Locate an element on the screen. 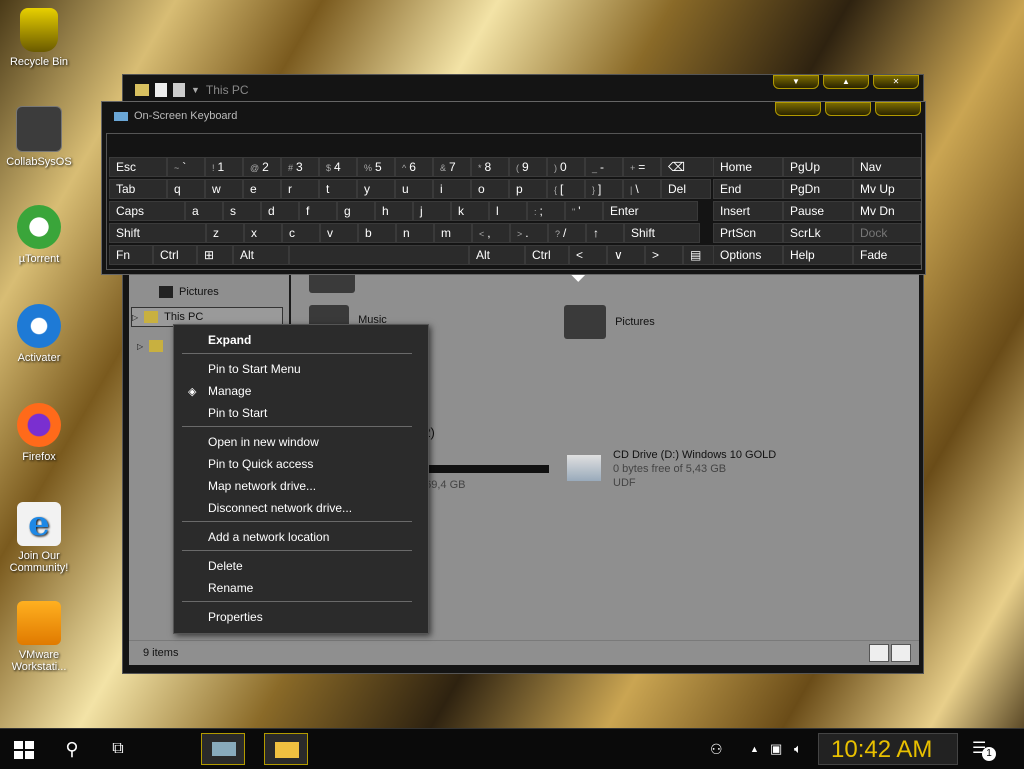 Image resolution: width=1024 pixels, height=769 pixels. osk-side-key: End is located at coordinates (748, 189).